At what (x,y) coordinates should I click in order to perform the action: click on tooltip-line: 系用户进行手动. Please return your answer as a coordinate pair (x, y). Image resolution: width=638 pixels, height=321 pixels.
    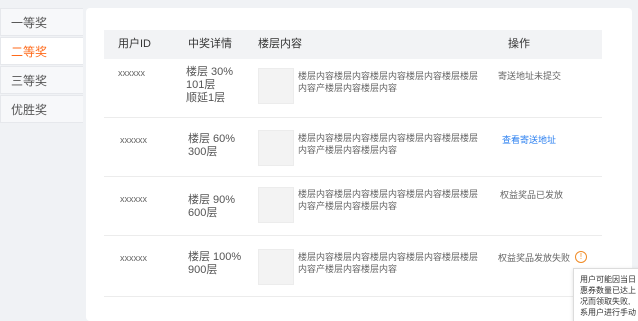
    Looking at the image, I should click on (608, 312).